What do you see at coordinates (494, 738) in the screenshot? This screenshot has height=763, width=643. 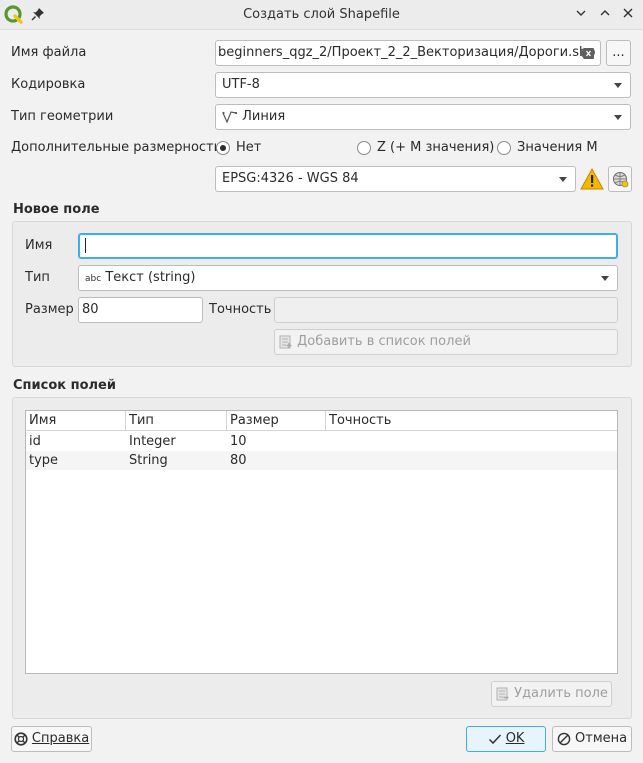 I see `check-icon` at bounding box center [494, 738].